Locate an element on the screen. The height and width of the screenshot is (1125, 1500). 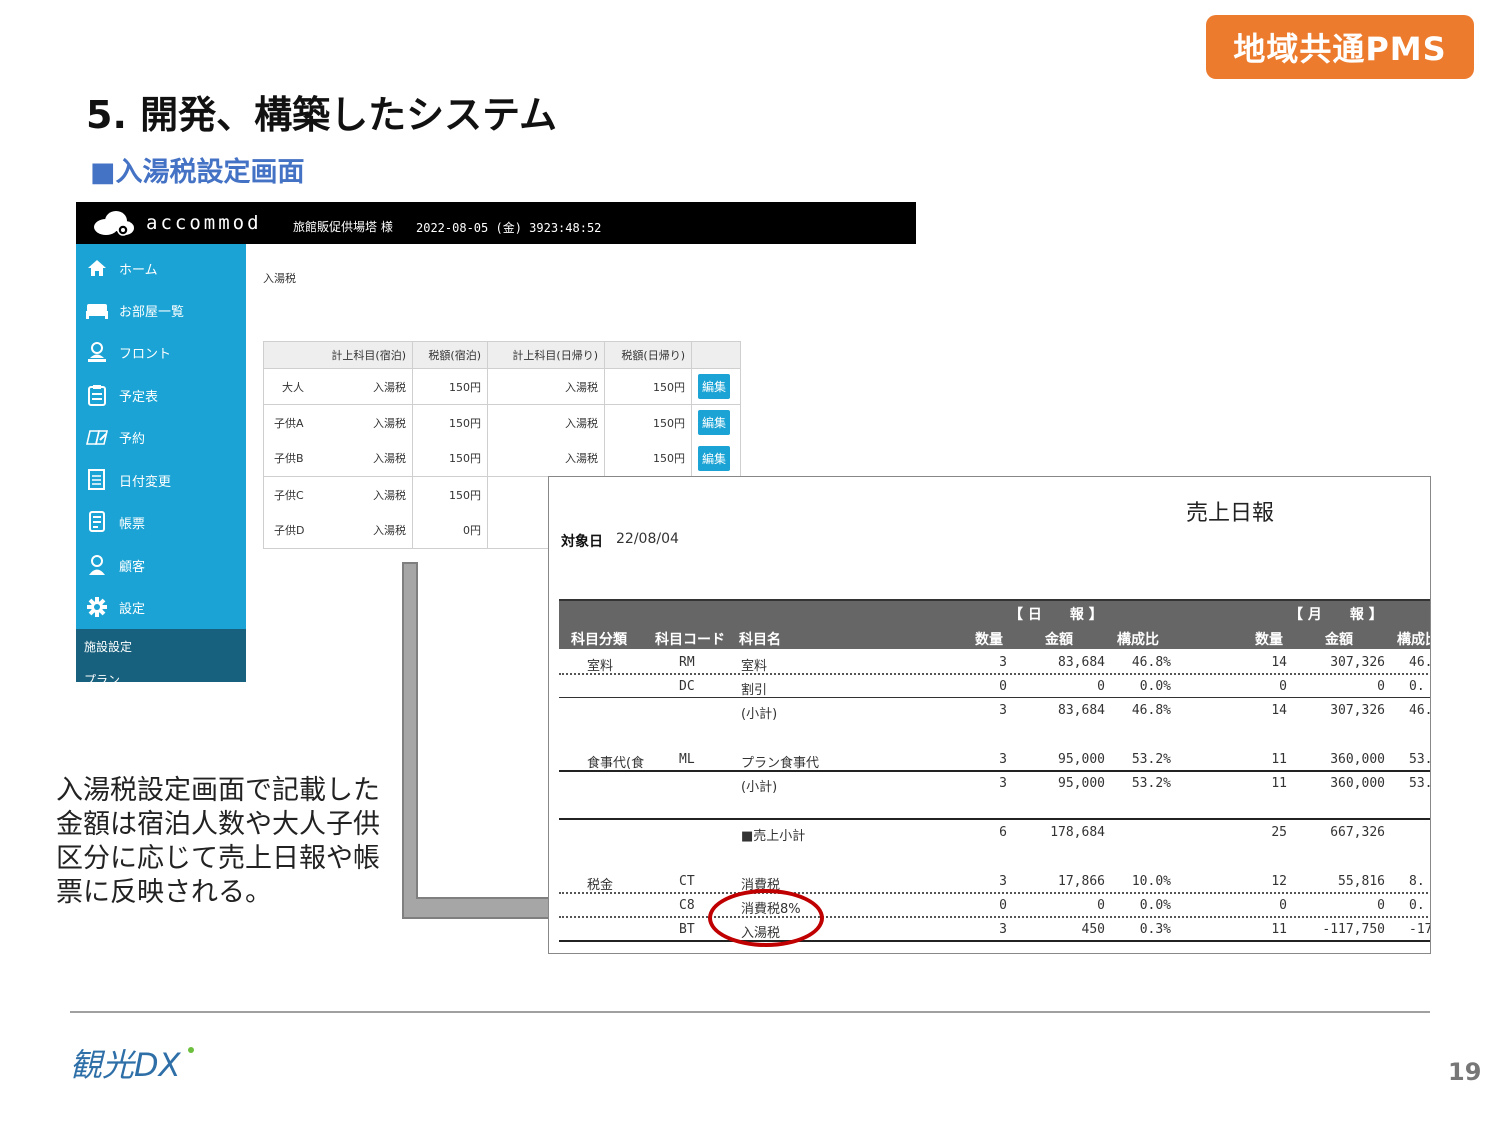
report-cell-dr: 0.3% is located at coordinates (1155, 929).